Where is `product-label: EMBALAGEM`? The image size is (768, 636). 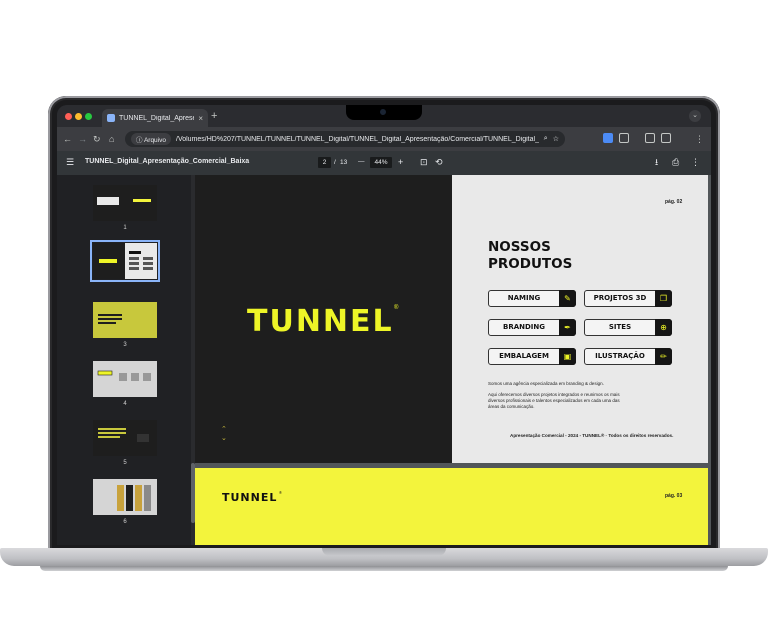 product-label: EMBALAGEM is located at coordinates (524, 356).